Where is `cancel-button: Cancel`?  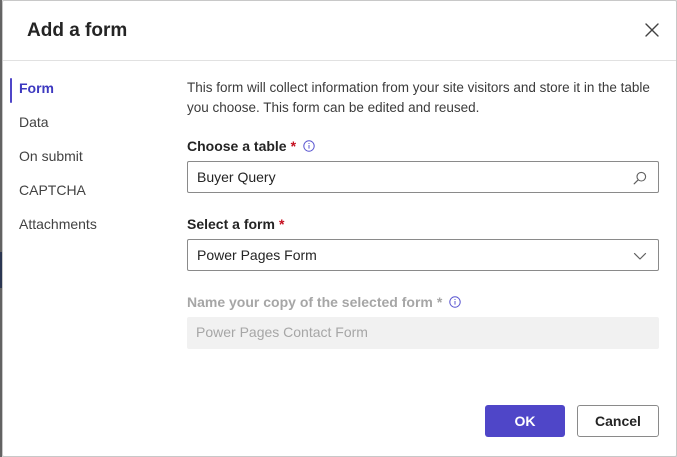
cancel-button: Cancel is located at coordinates (618, 421).